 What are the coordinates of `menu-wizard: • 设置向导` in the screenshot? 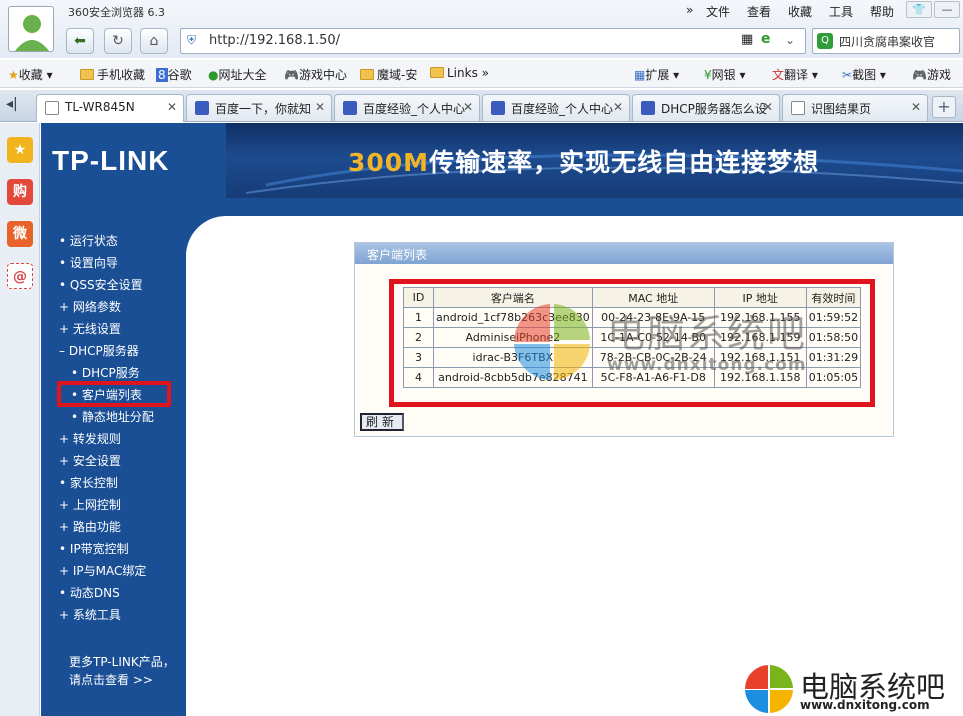 It's located at (88, 262).